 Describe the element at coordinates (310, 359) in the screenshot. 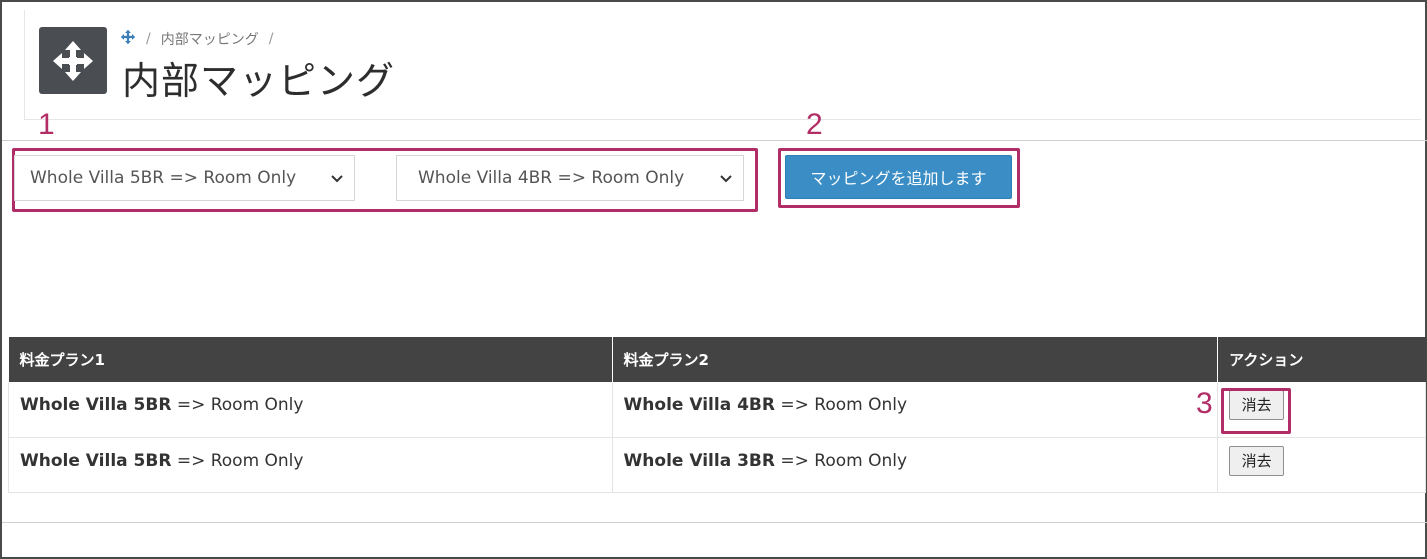

I see `column-header-rate-plan-1: 料金プラン1` at that location.